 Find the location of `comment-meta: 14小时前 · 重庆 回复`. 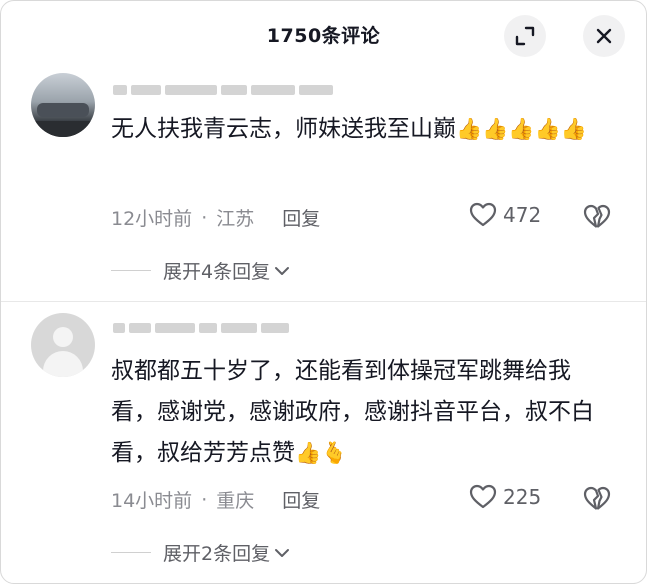

comment-meta: 14小时前 · 重庆 回复 is located at coordinates (215, 499).